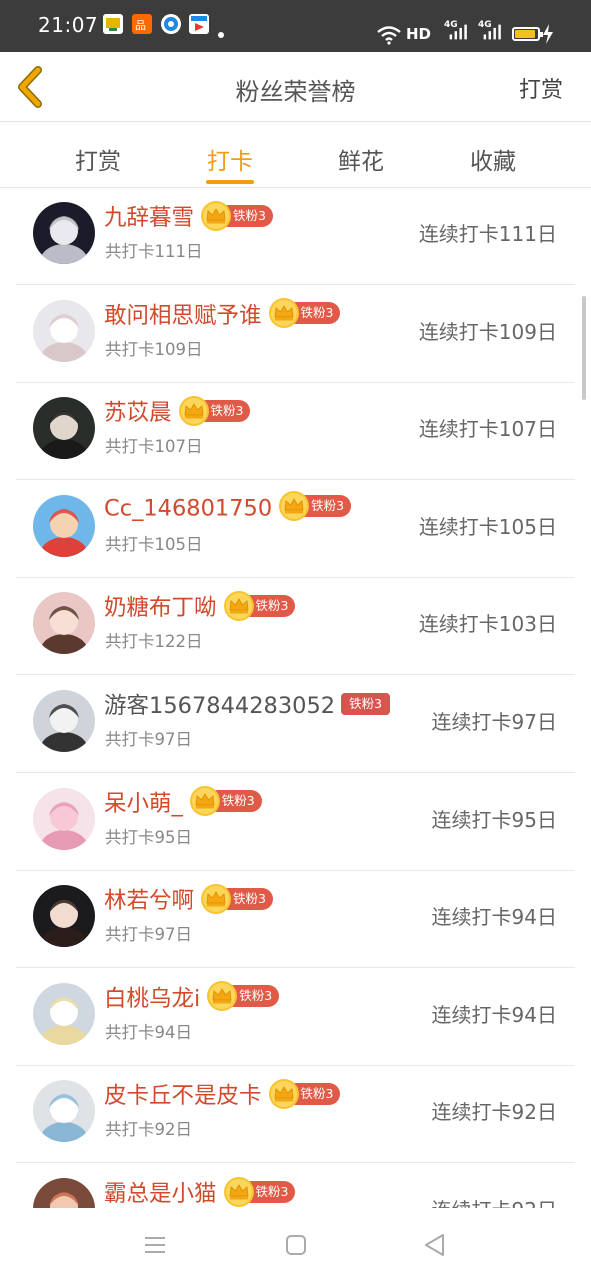 This screenshot has width=591, height=1280. Describe the element at coordinates (295, 627) in the screenshot. I see `fan-row: 奶糖布丁呦 铁粉3 共打卡122日 连续打卡103日` at that location.